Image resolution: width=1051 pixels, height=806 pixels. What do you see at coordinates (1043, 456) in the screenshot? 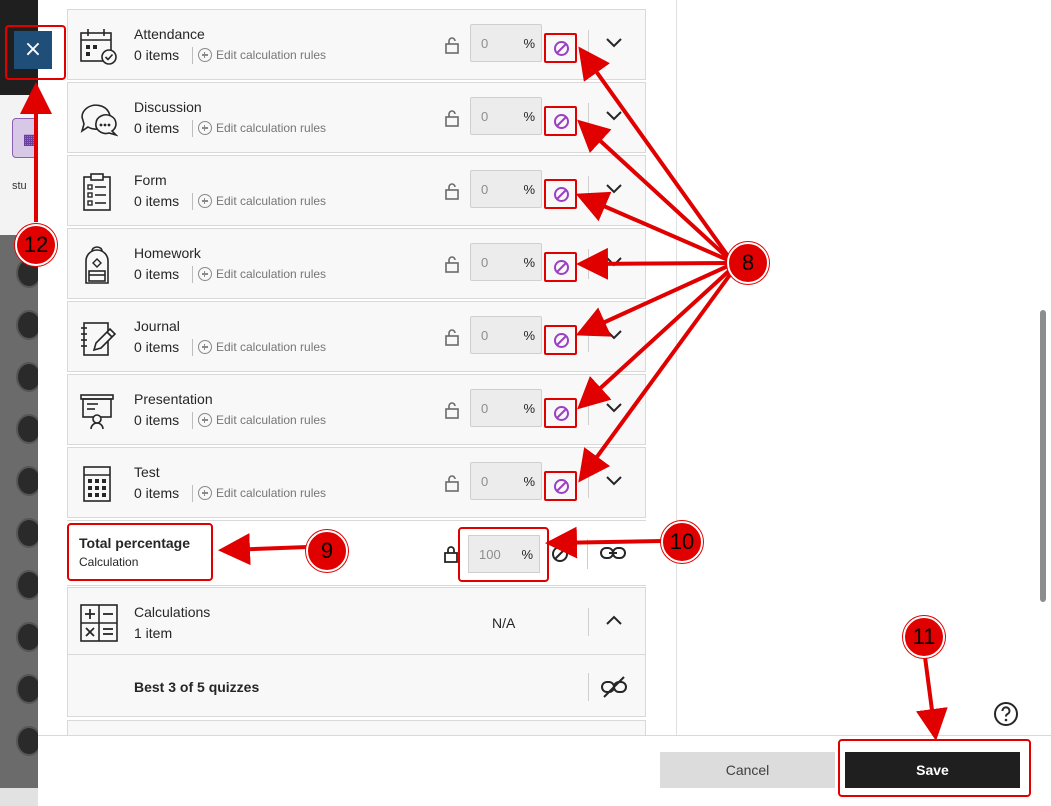
I see `panel-scrollbar` at bounding box center [1043, 456].